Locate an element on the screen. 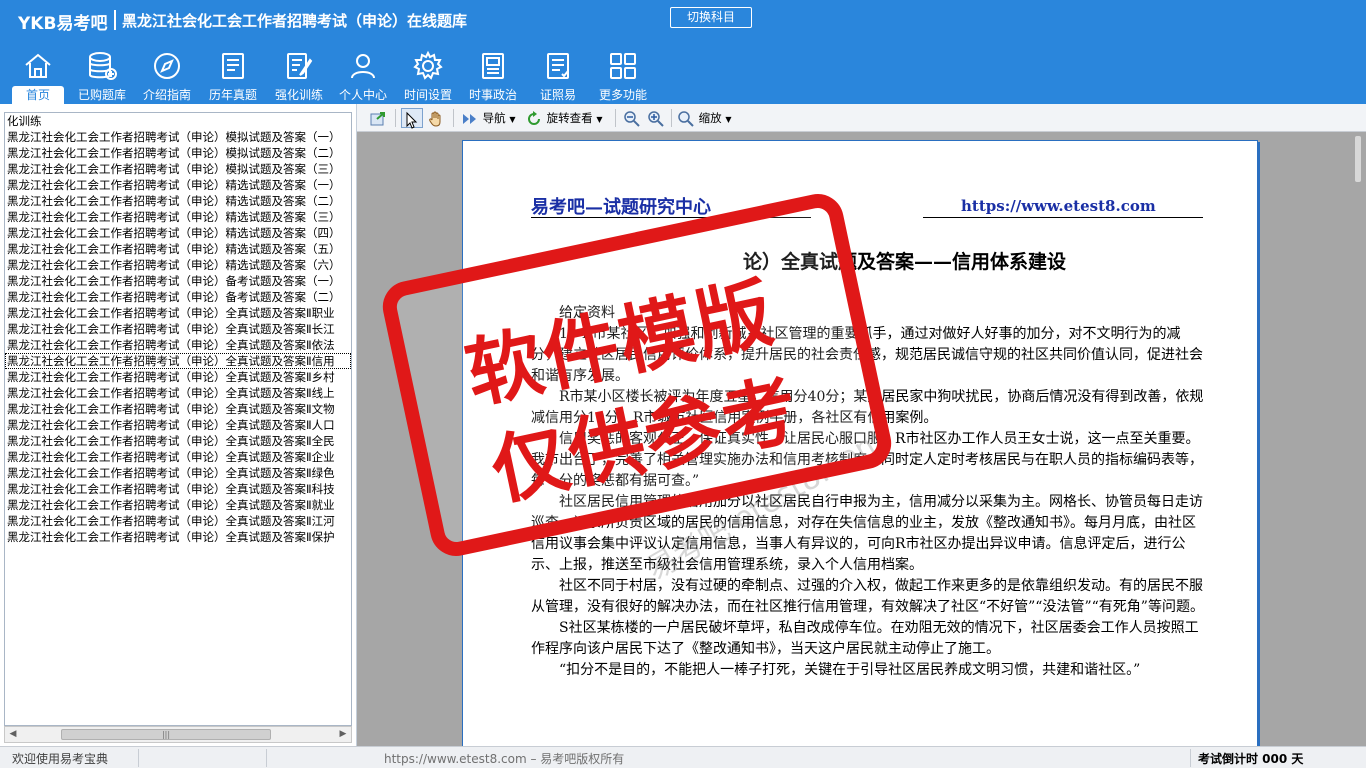 The width and height of the screenshot is (1366, 768). gear-icon is located at coordinates (428, 65).